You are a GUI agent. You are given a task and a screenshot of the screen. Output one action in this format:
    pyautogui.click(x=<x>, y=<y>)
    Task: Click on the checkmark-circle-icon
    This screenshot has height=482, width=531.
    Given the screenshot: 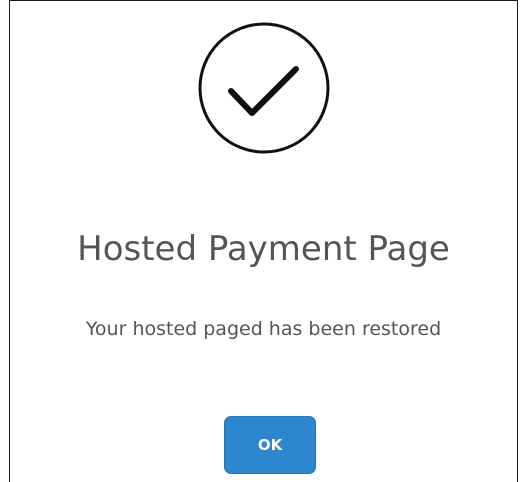 What is the action you would take?
    pyautogui.click(x=263, y=88)
    